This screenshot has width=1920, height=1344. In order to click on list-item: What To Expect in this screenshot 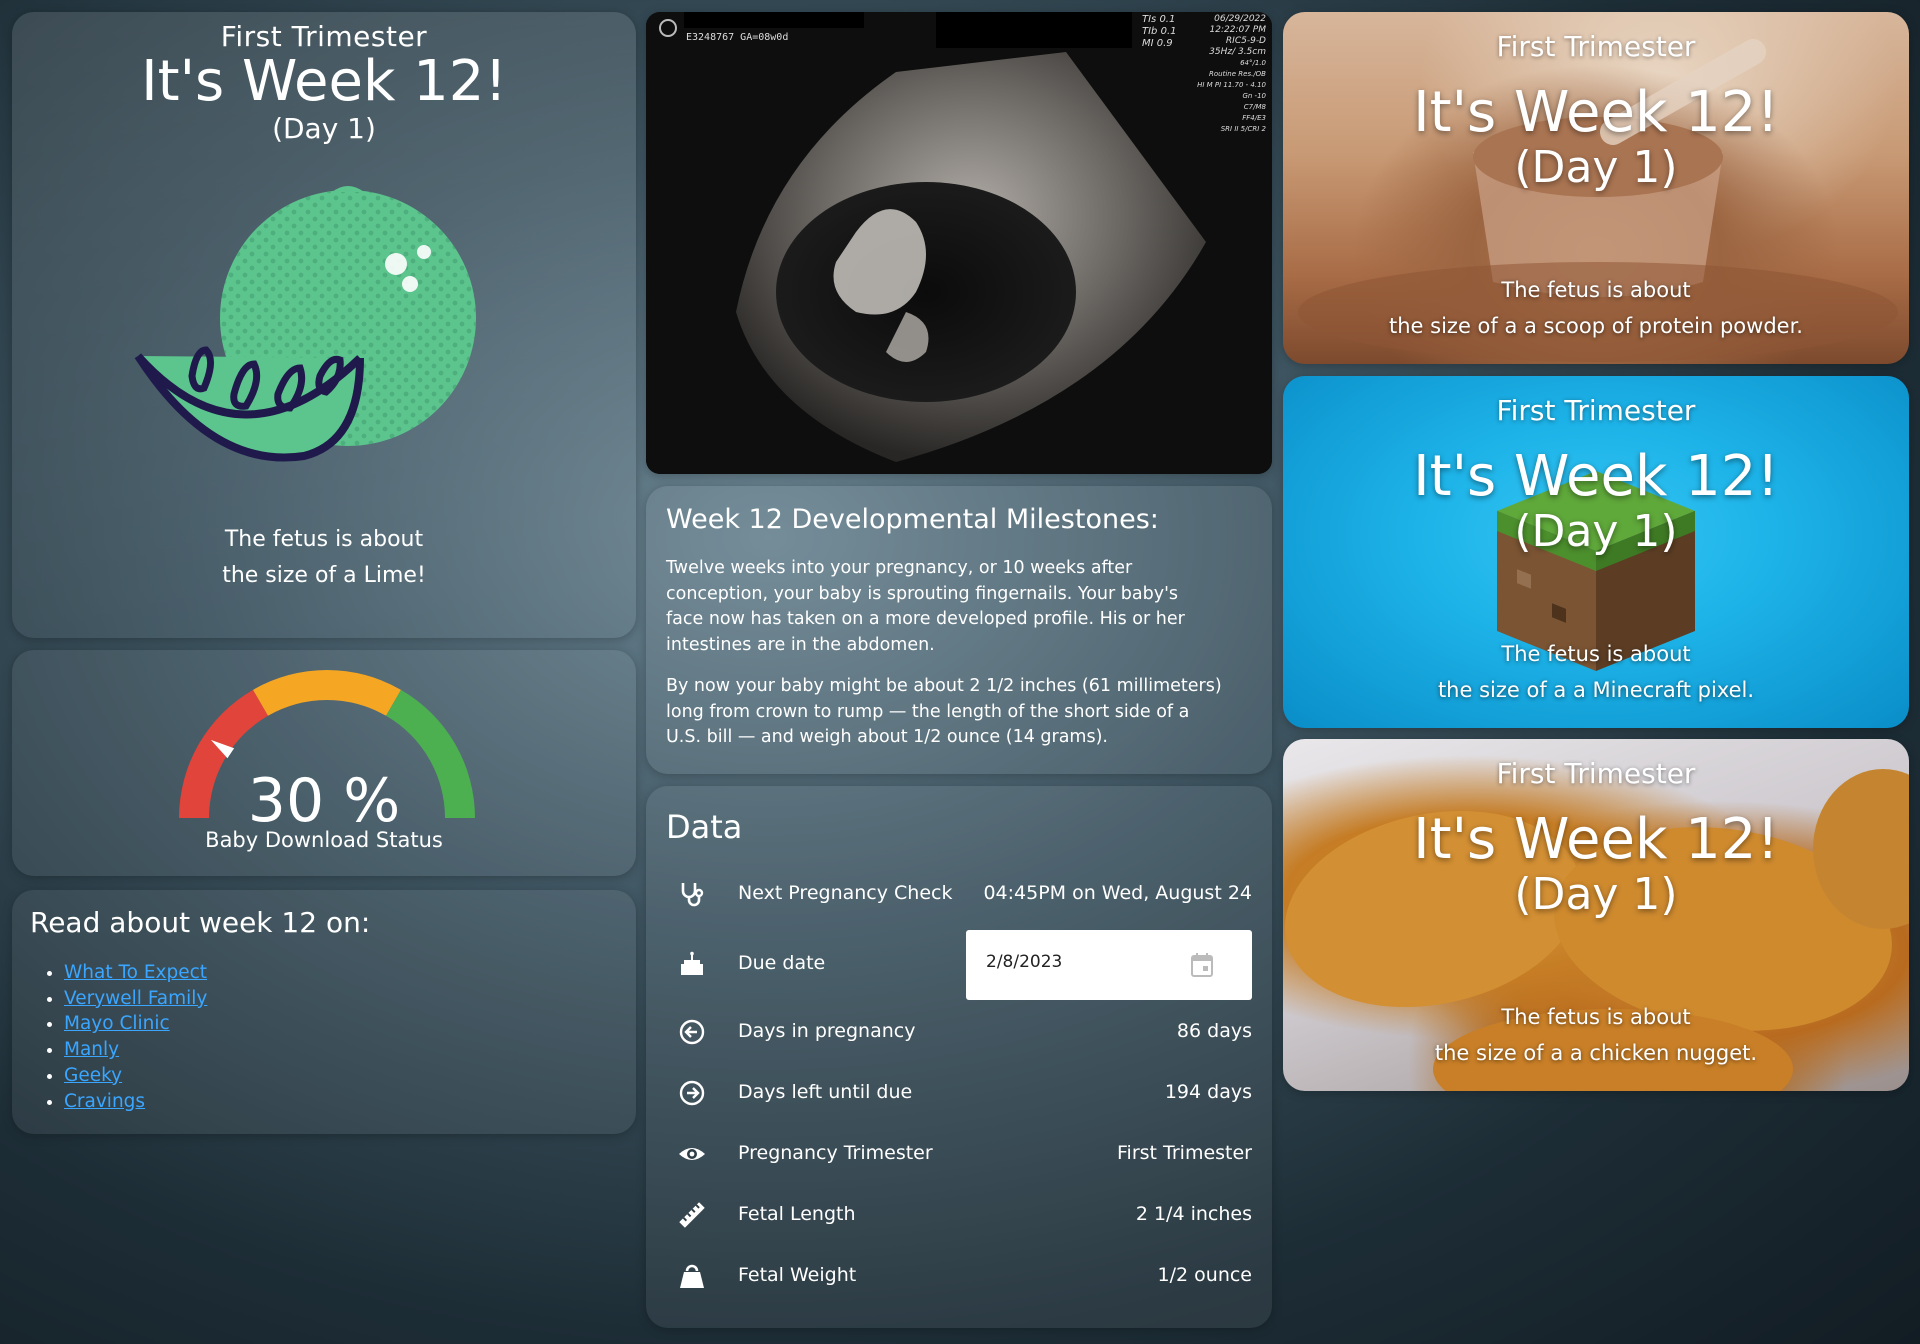, I will do `click(135, 973)`.